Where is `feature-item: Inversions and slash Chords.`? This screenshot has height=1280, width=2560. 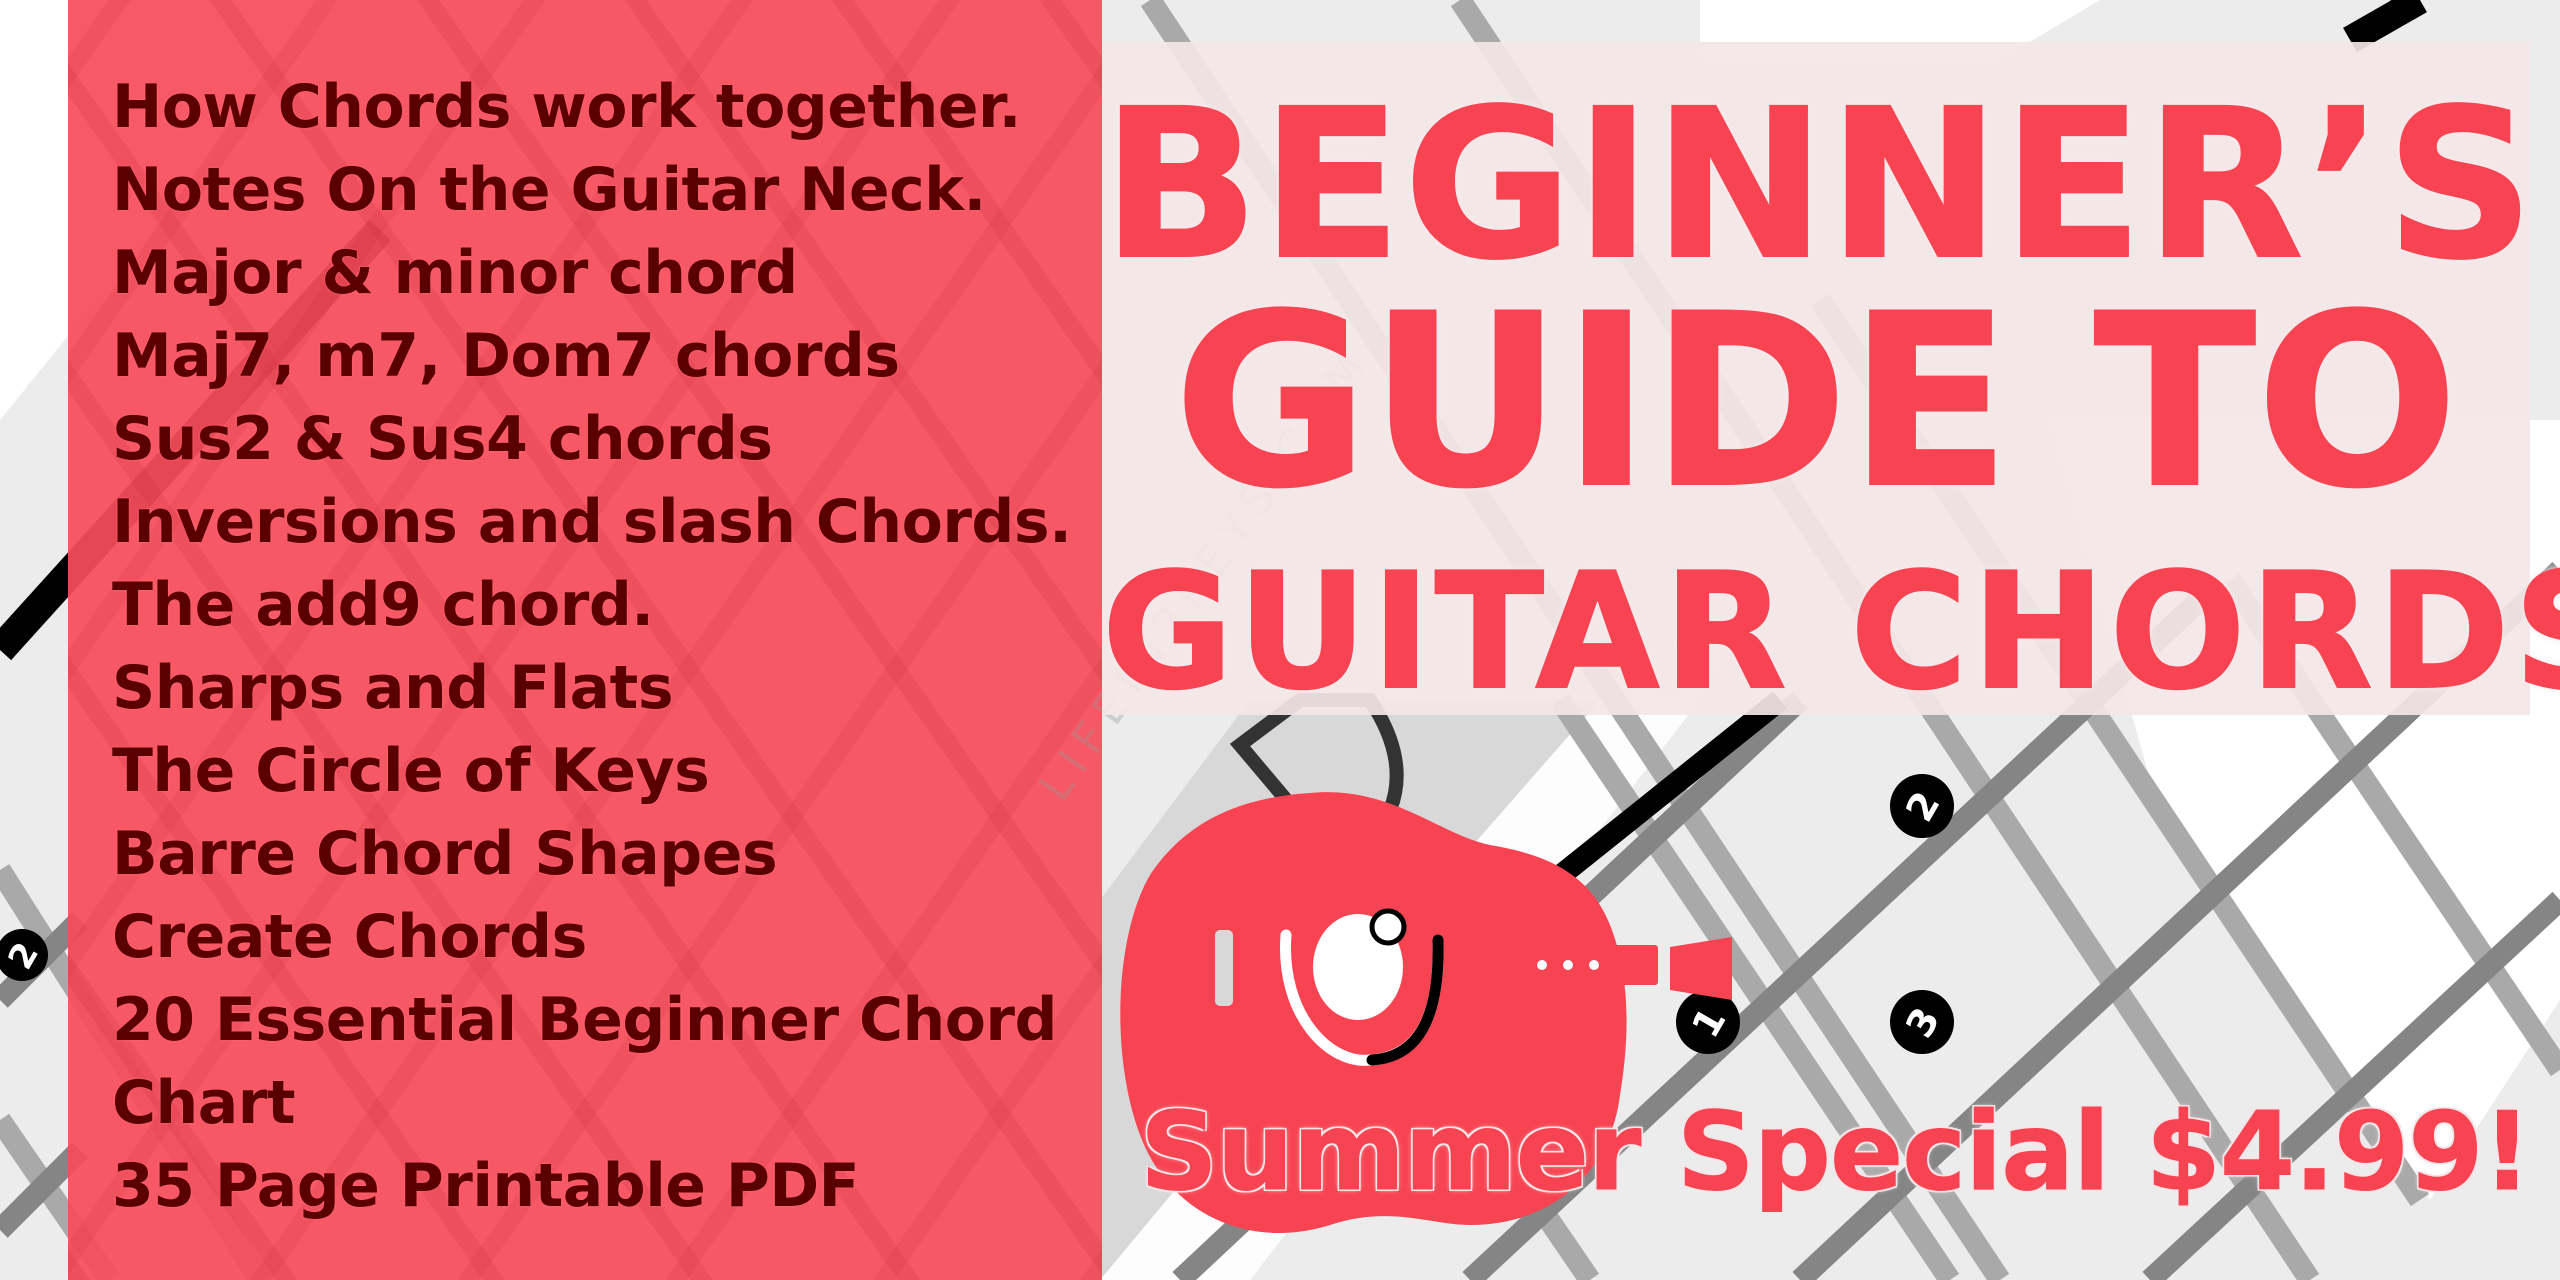
feature-item: Inversions and slash Chords. is located at coordinates (592, 522).